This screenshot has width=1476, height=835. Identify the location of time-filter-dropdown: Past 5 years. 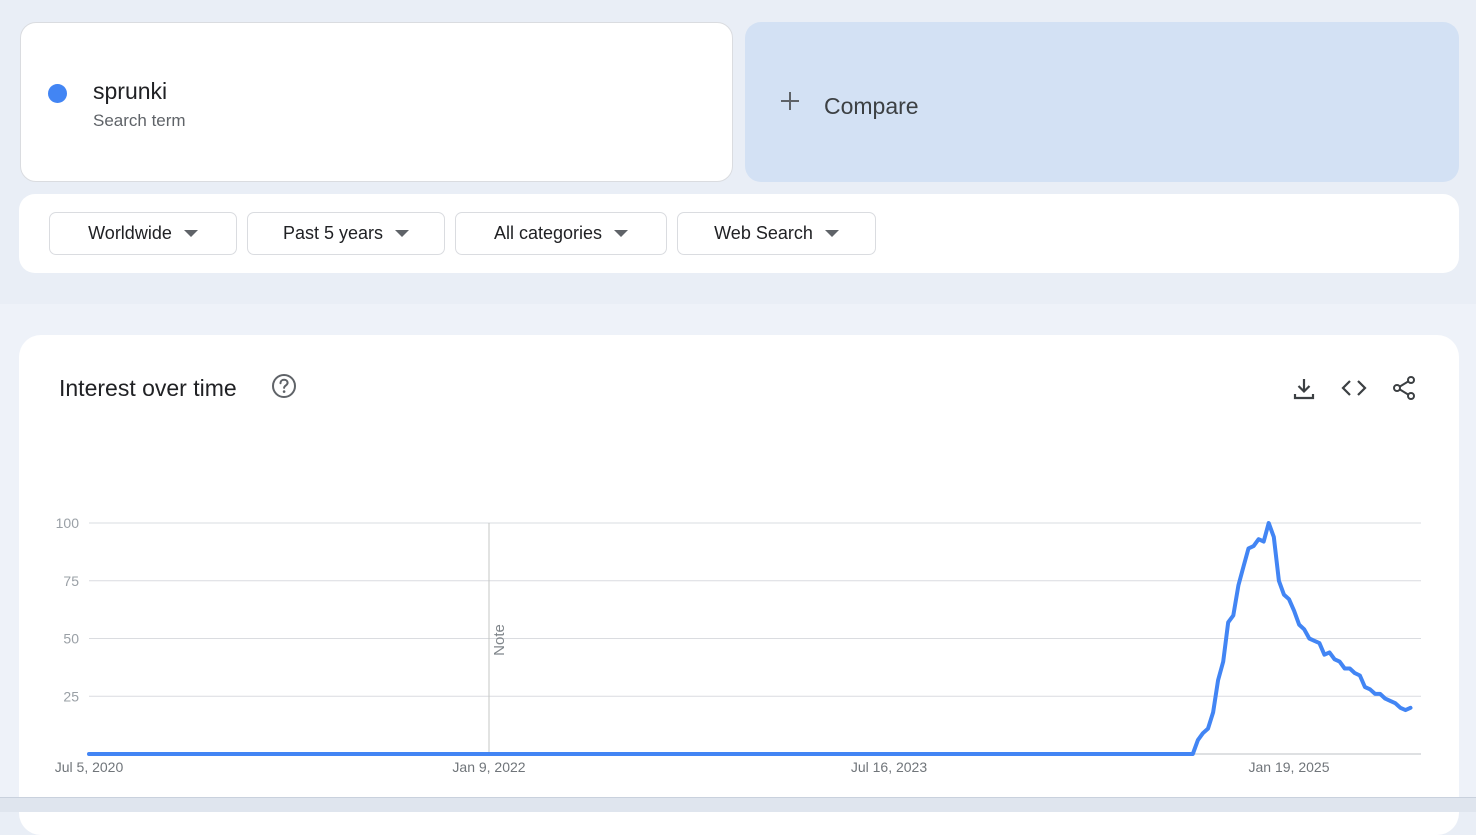
(346, 233).